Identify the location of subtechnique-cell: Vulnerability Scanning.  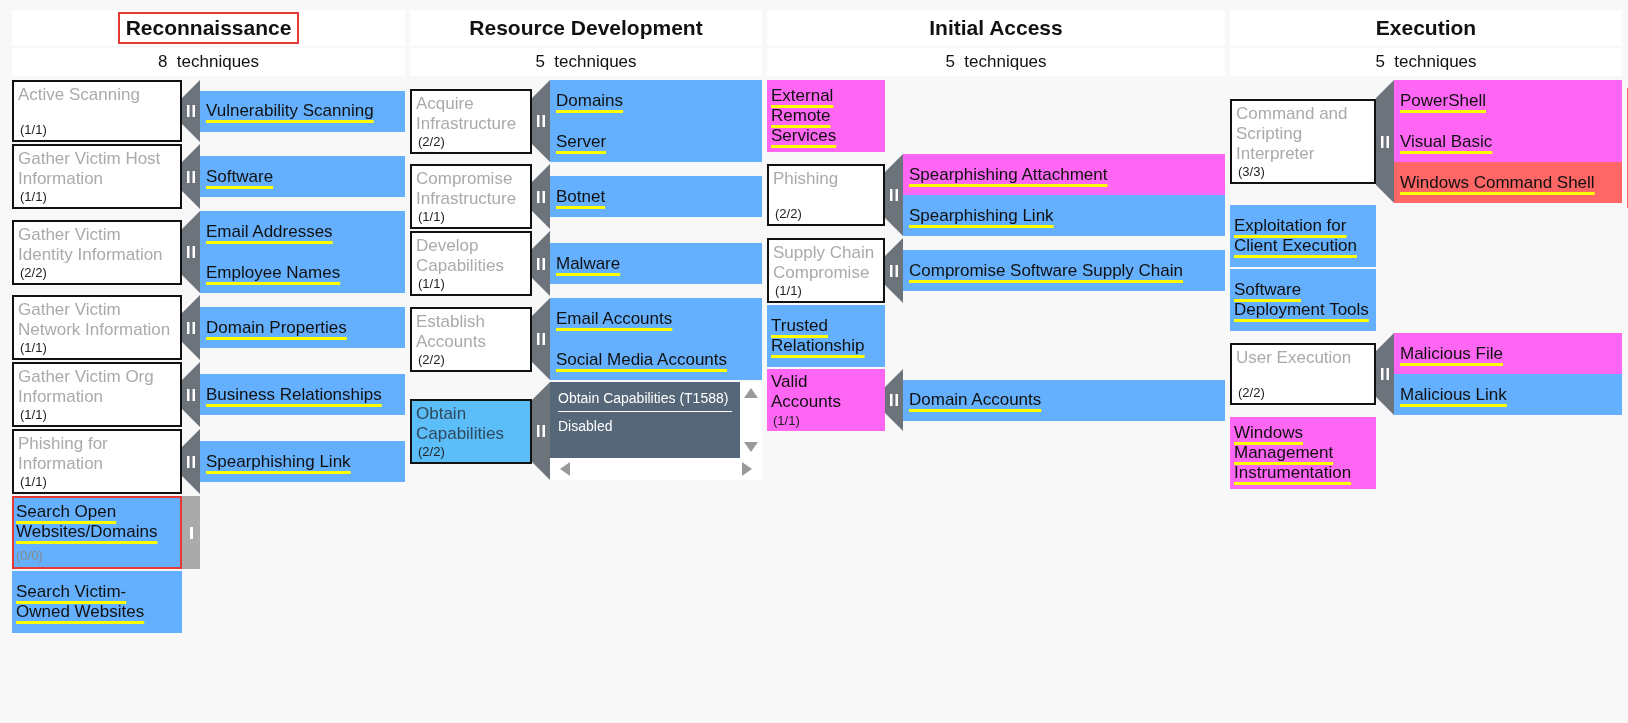
(302, 111).